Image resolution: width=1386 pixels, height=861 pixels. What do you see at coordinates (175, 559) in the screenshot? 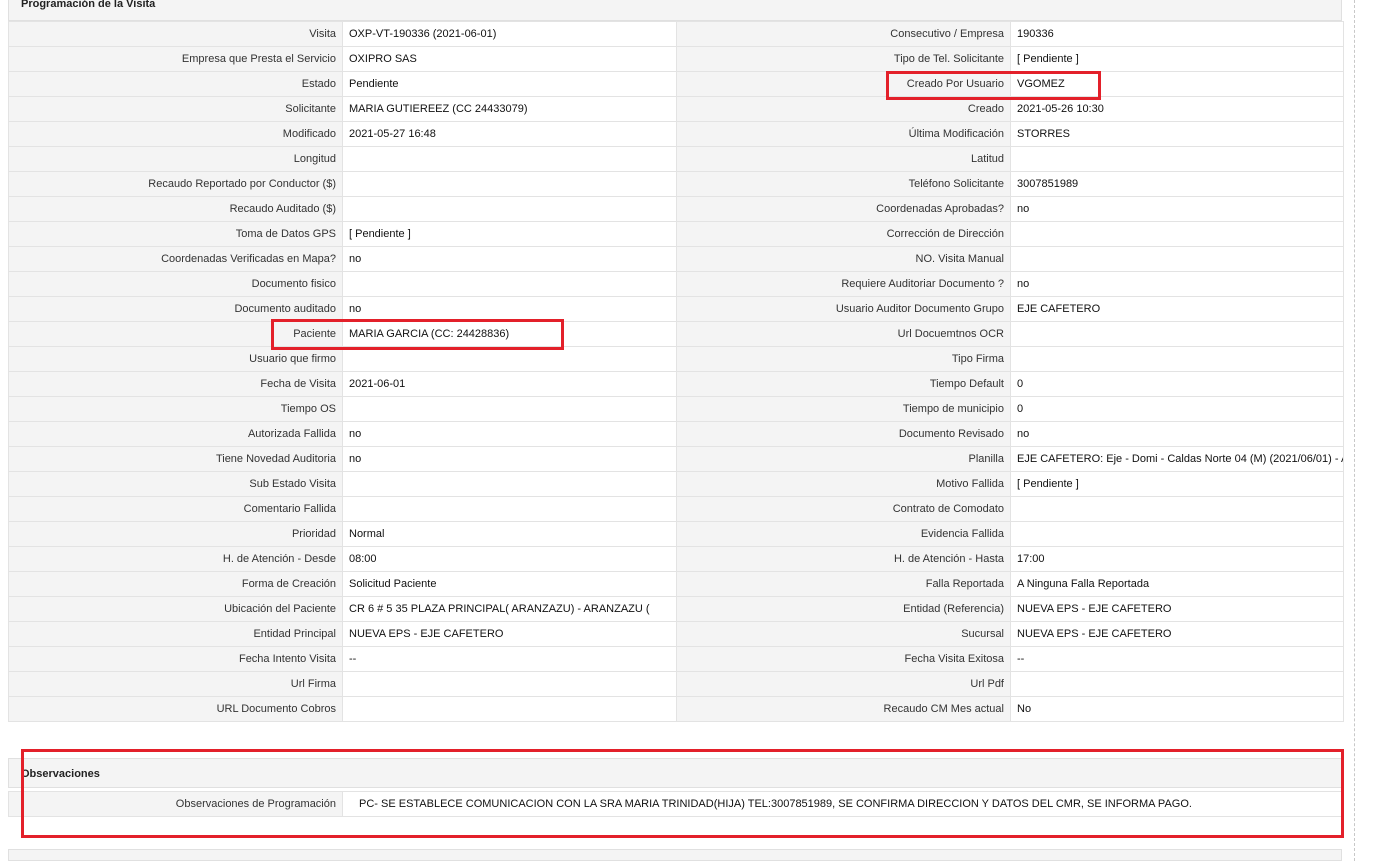
I see `field-label-left: H. de Atención - Desde` at bounding box center [175, 559].